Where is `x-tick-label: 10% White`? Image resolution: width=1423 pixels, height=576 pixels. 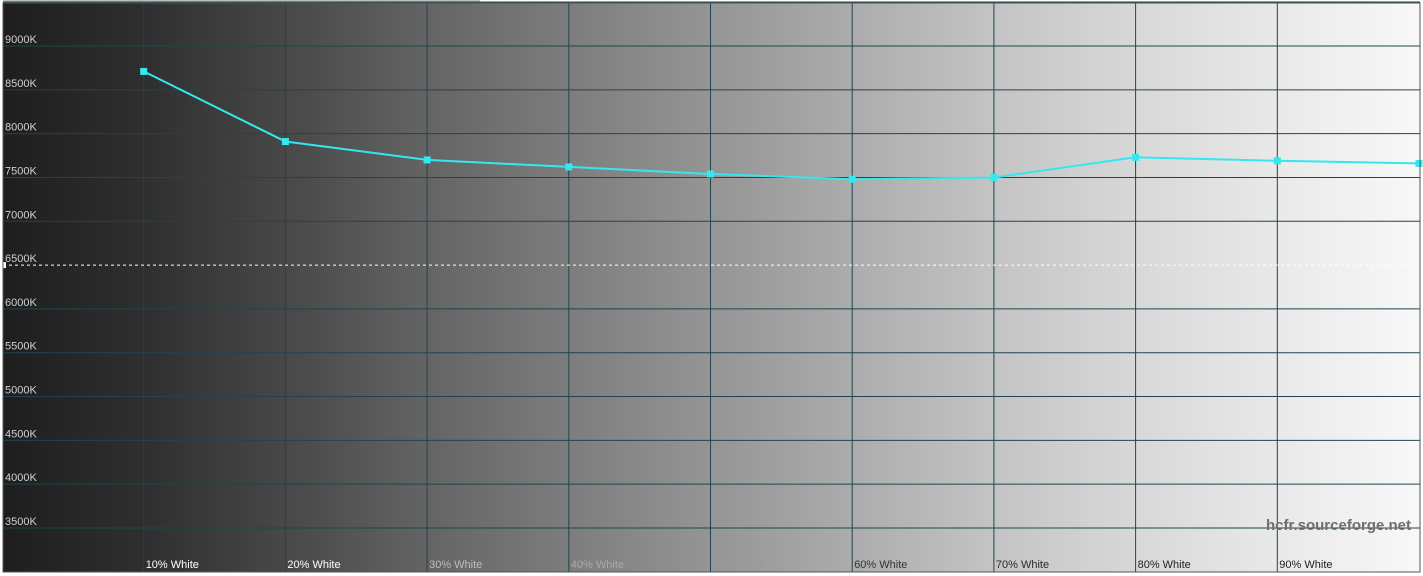 x-tick-label: 10% White is located at coordinates (172, 565).